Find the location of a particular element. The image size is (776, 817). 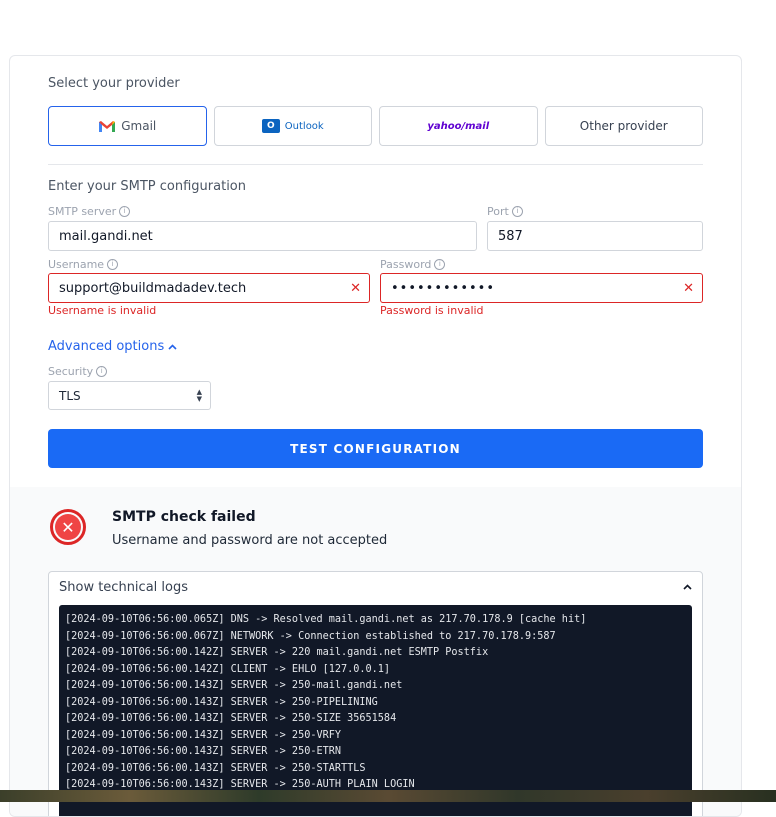

select-arrows-icon: ▲ ▼ is located at coordinates (199, 395).